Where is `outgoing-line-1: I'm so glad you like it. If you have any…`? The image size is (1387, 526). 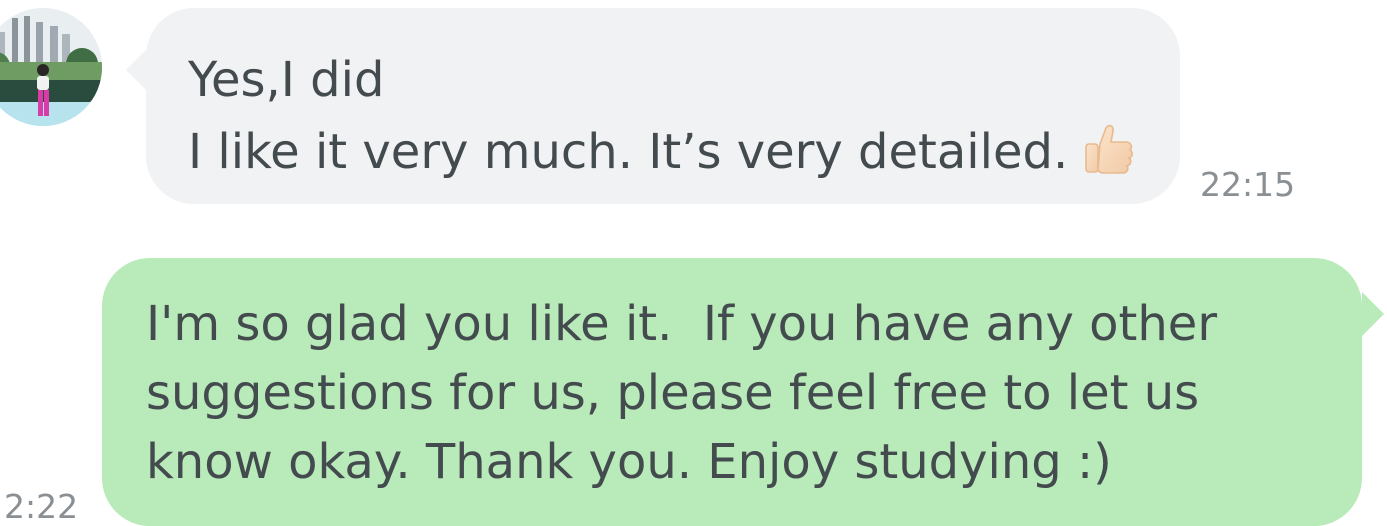
outgoing-line-1: I'm so glad you like it. If you have any… is located at coordinates (682, 324).